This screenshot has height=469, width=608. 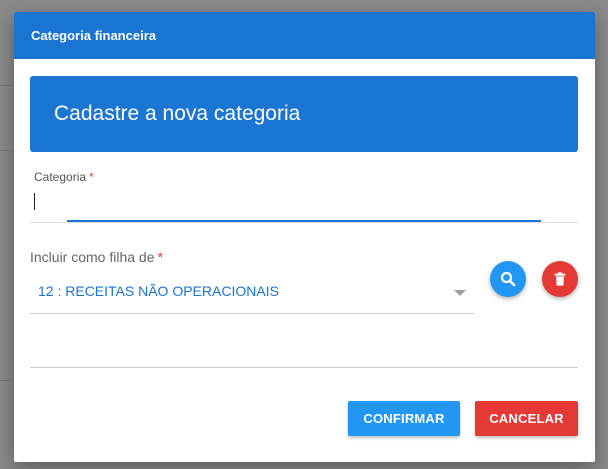 I want to click on banner-text: Cadastre a nova categoria, so click(x=177, y=113).